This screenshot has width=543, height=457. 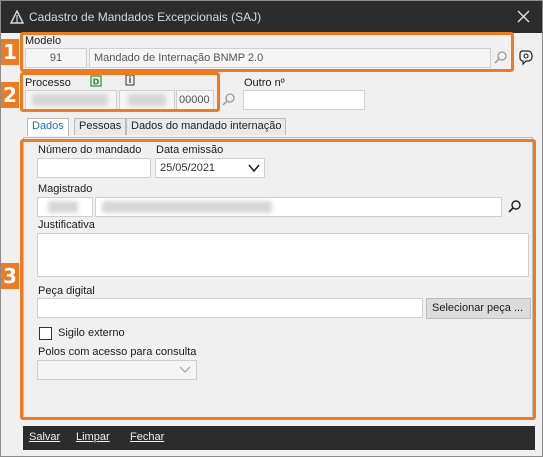 I want to click on numero-mandado-field, so click(x=94, y=168).